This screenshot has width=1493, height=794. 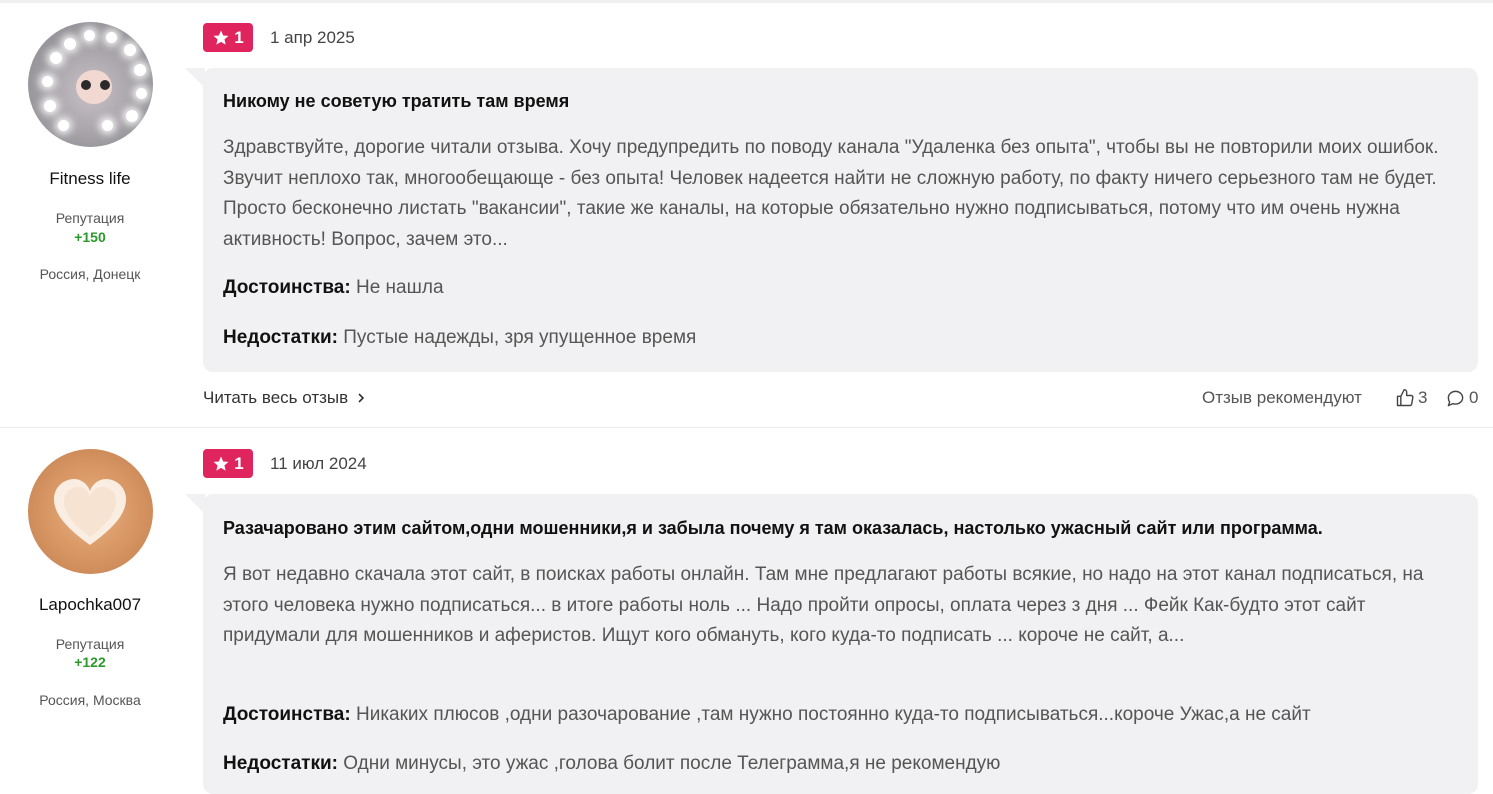 What do you see at coordinates (1423, 397) in the screenshot?
I see `likes-count: 3` at bounding box center [1423, 397].